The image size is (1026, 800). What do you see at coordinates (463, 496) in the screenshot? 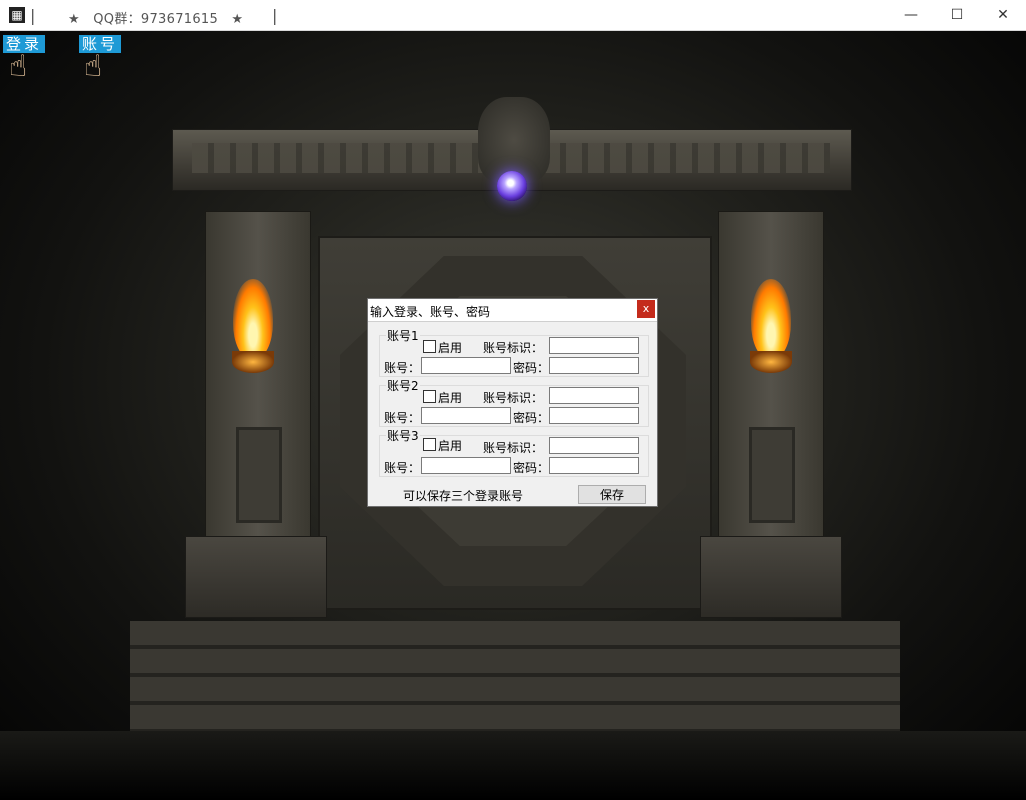
I see `hint-text: 可以保存三个登录账号` at bounding box center [463, 496].